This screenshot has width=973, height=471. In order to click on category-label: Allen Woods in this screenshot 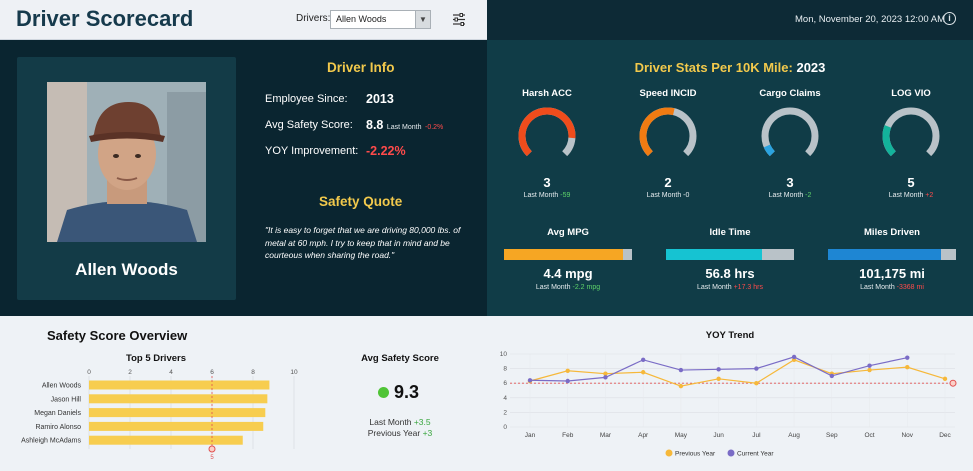, I will do `click(62, 386)`.